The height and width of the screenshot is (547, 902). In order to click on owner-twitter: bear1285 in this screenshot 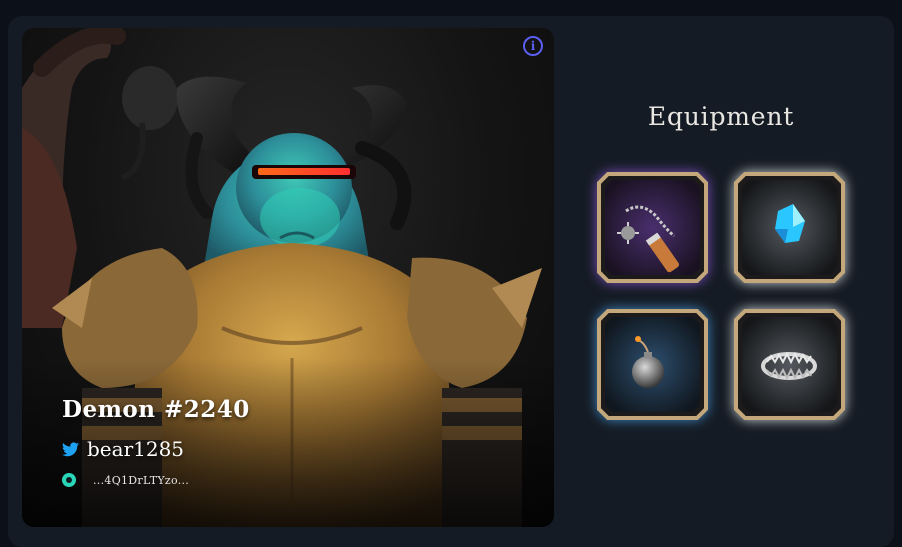, I will do `click(123, 449)`.